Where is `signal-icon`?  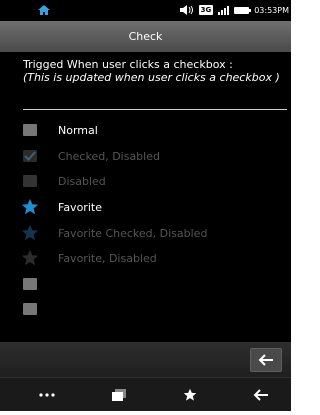
signal-icon is located at coordinates (224, 10).